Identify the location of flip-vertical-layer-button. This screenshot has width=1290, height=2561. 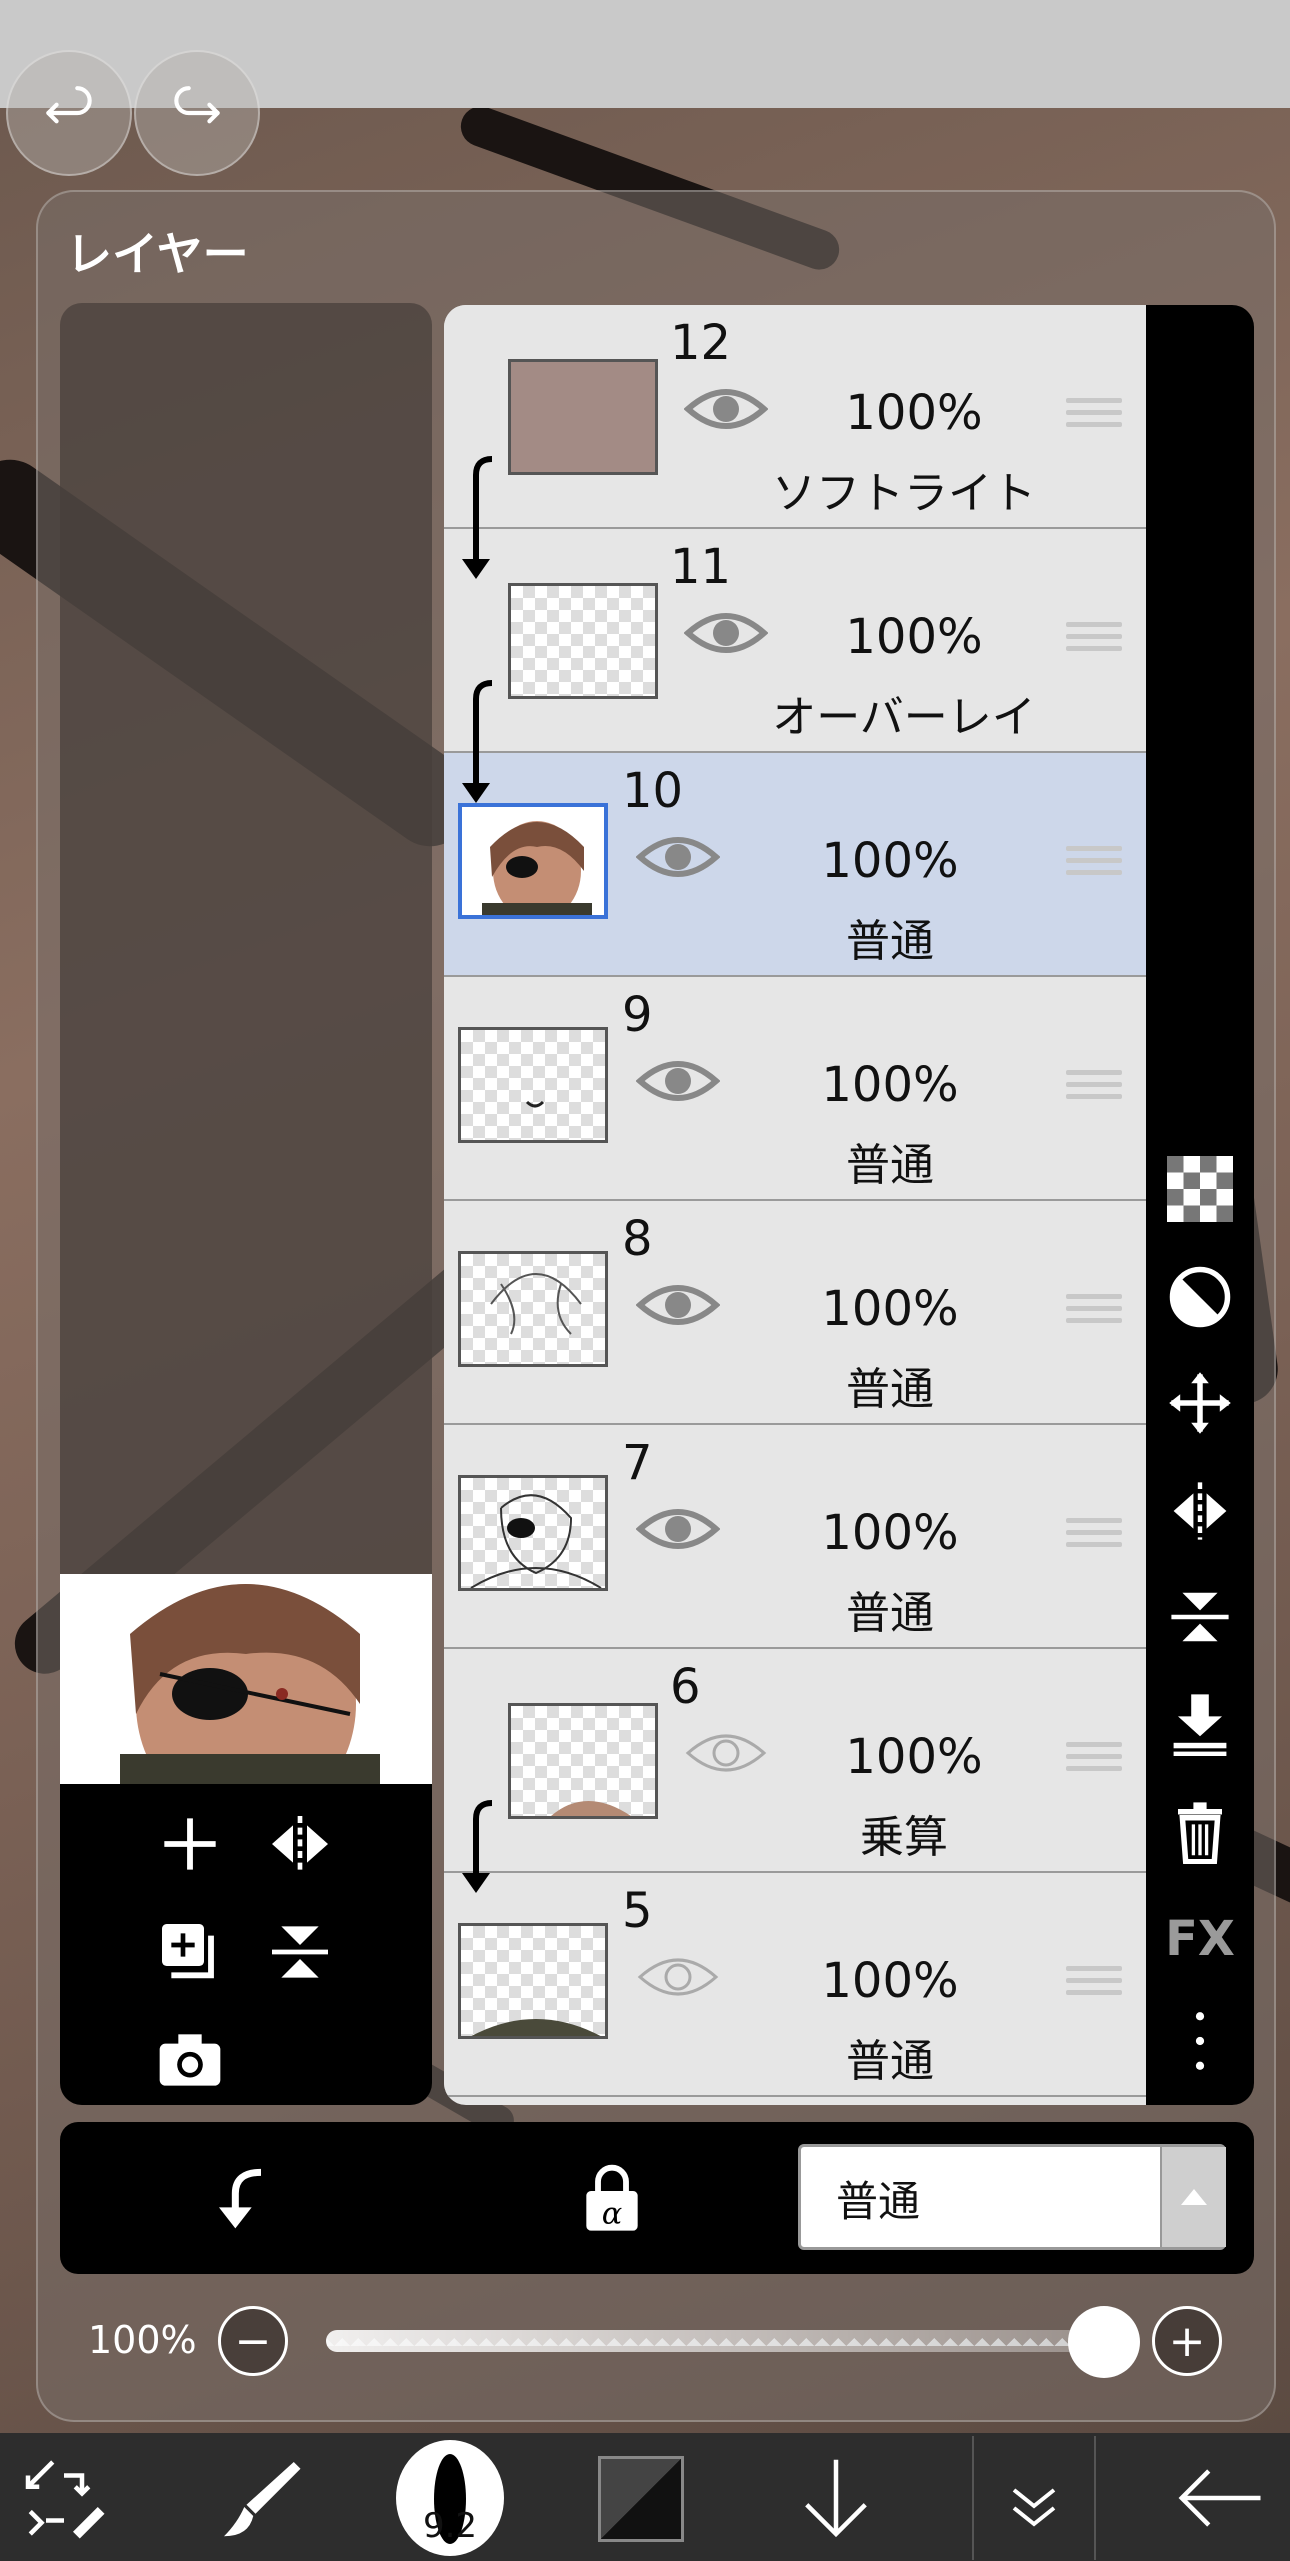
(1200, 1617).